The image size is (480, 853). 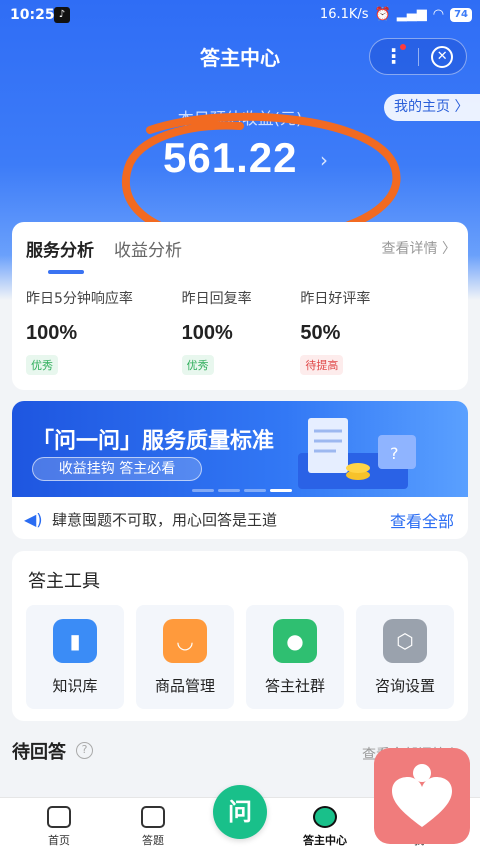 I want to click on status-bar: 10:25 ♪ 16.1K/s ⏰ ▂▄▆ ◠ 74, so click(x=240, y=17).